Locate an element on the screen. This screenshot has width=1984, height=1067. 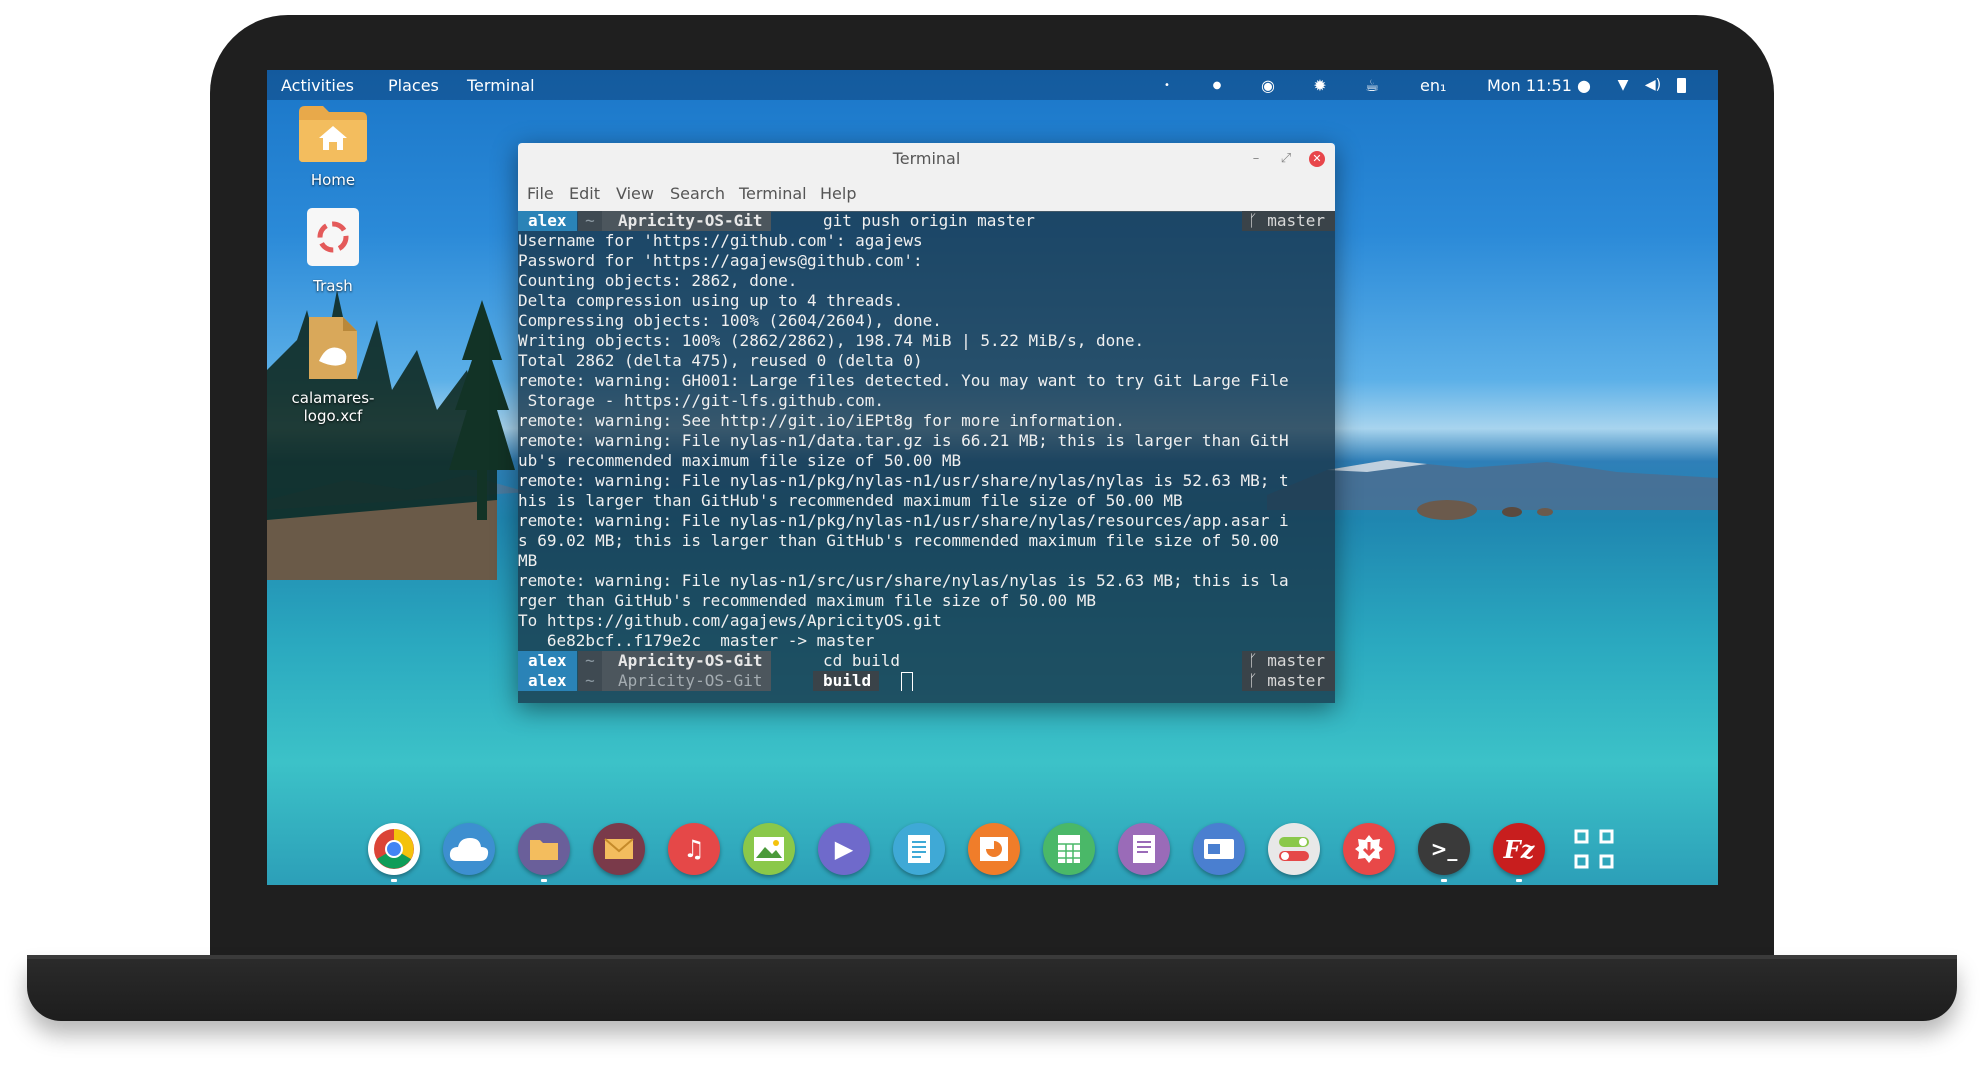
chrome-icon is located at coordinates (394, 849).